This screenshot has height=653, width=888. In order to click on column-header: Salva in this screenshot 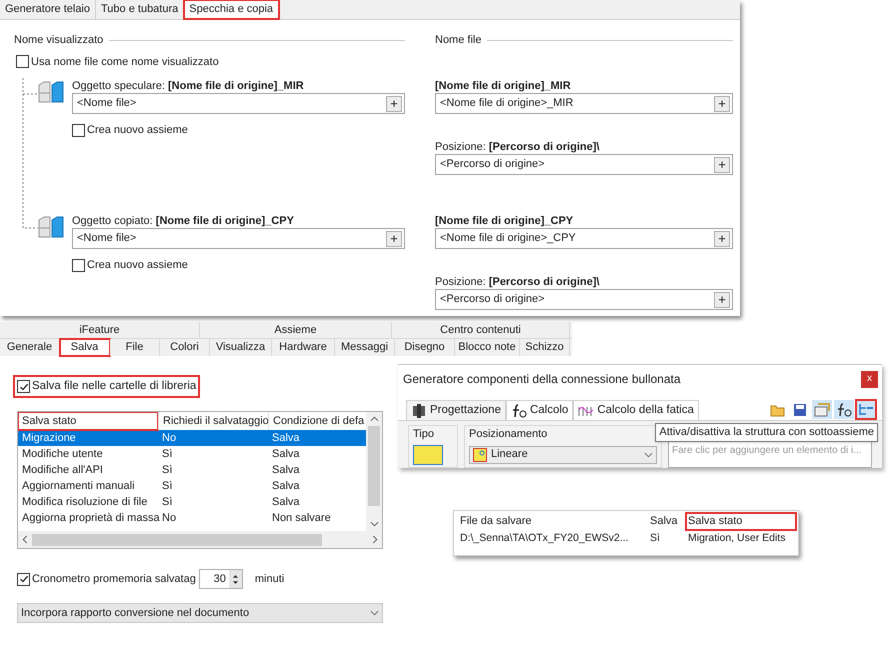, I will do `click(667, 521)`.